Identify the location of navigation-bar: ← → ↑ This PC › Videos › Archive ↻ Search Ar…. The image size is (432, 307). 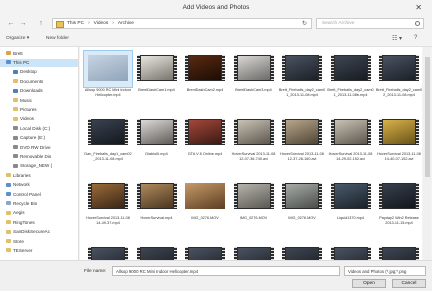
(216, 24).